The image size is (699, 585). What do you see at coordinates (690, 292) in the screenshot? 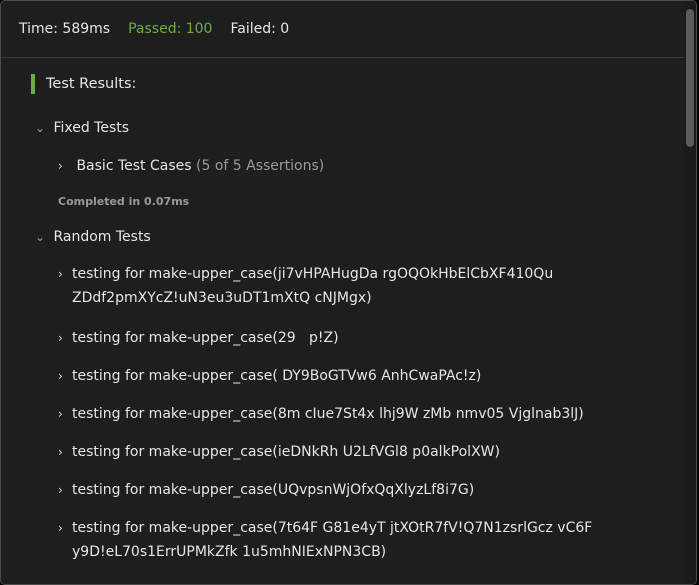
I see `scrollbar` at bounding box center [690, 292].